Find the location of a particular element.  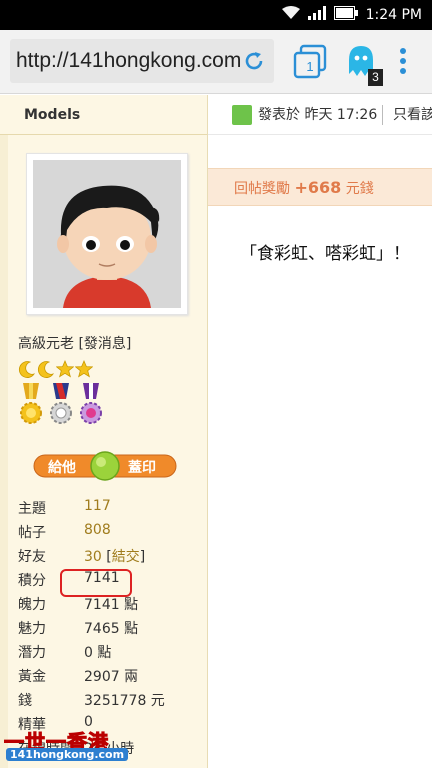

avatar is located at coordinates (107, 234).